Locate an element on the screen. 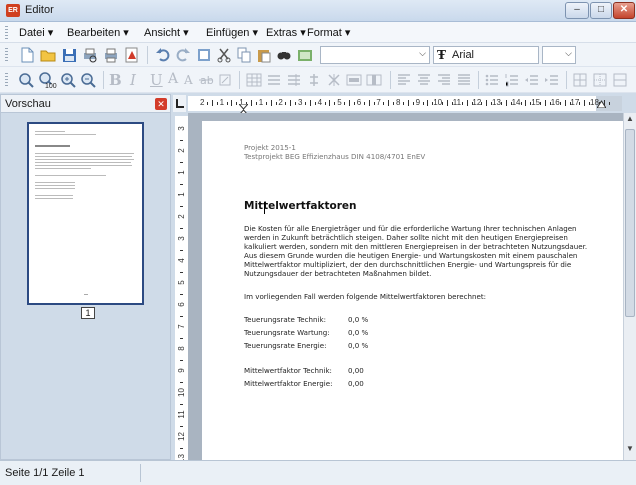 The height and width of the screenshot is (485, 636). vertical-scrollbar: ▲ ▼ is located at coordinates (629, 286).